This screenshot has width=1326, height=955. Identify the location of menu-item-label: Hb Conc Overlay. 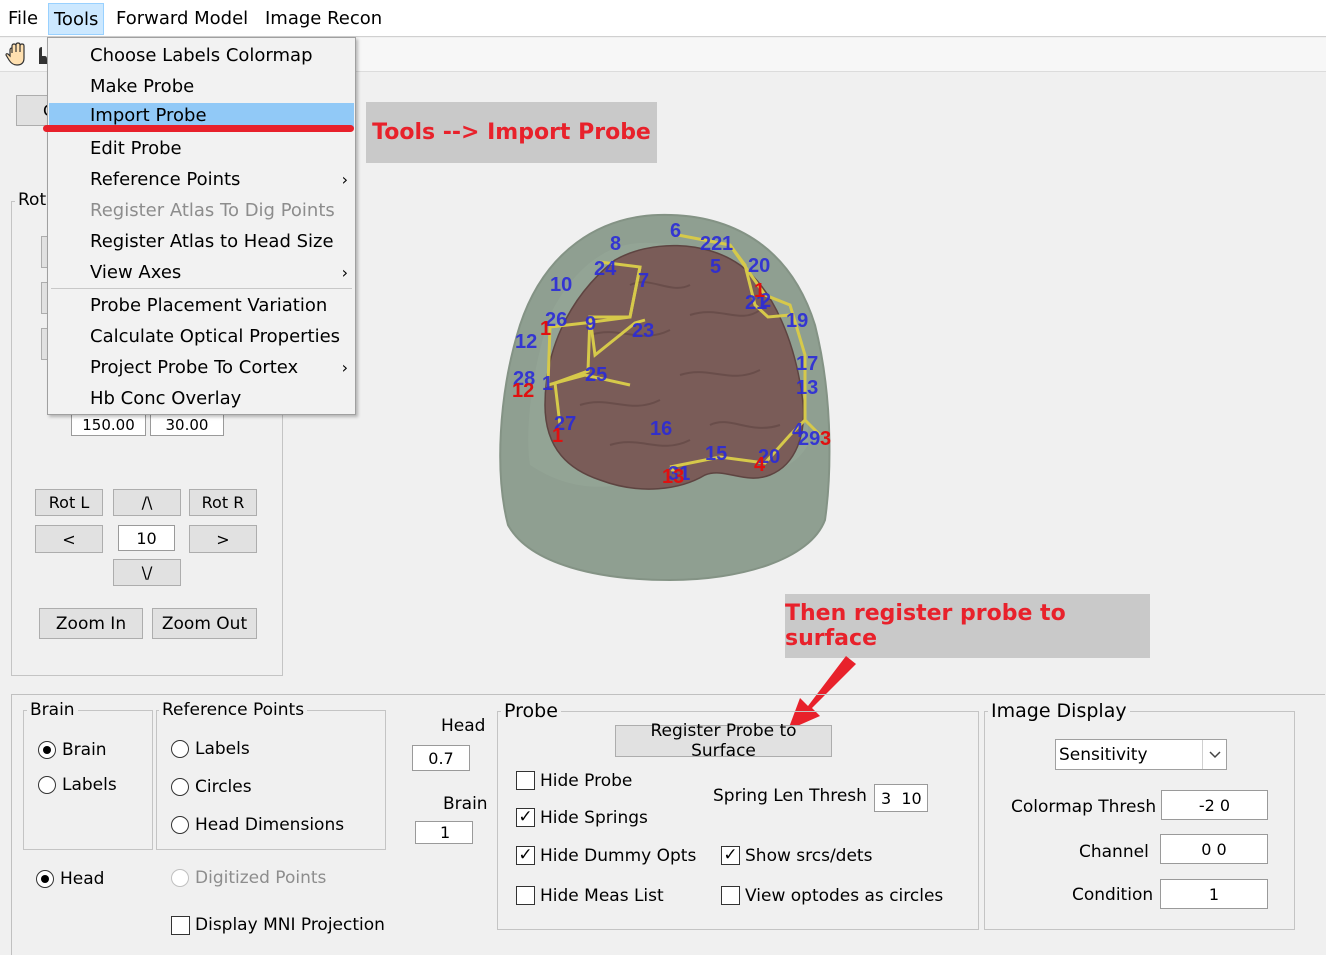
(166, 398).